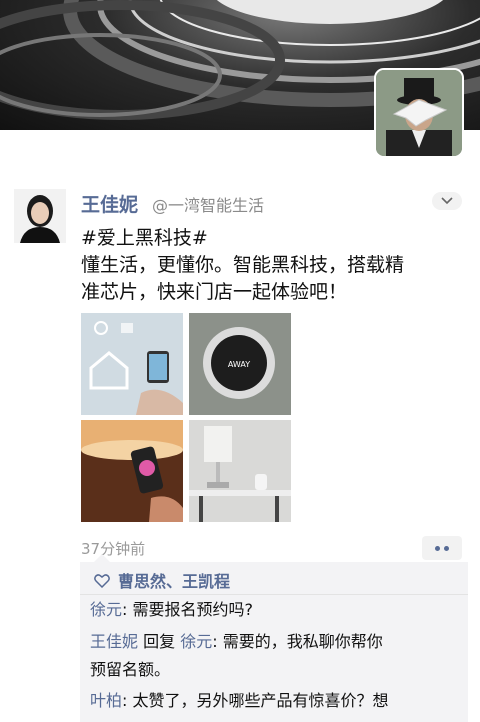  Describe the element at coordinates (274, 594) in the screenshot. I see `divider` at that location.